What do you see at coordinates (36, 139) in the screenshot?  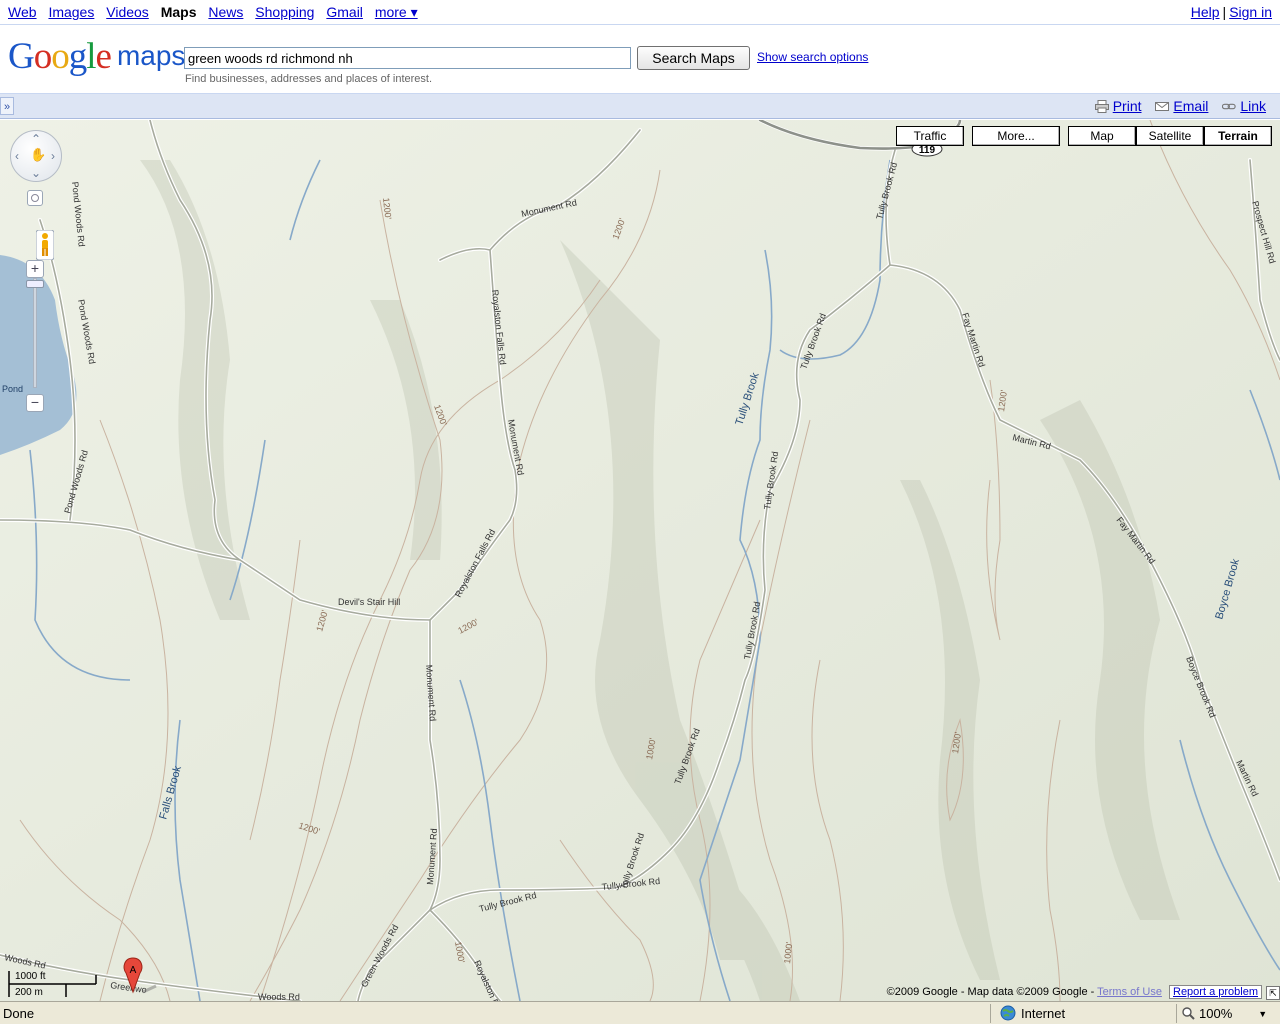 I see `pan-up-icon: ⌃` at bounding box center [36, 139].